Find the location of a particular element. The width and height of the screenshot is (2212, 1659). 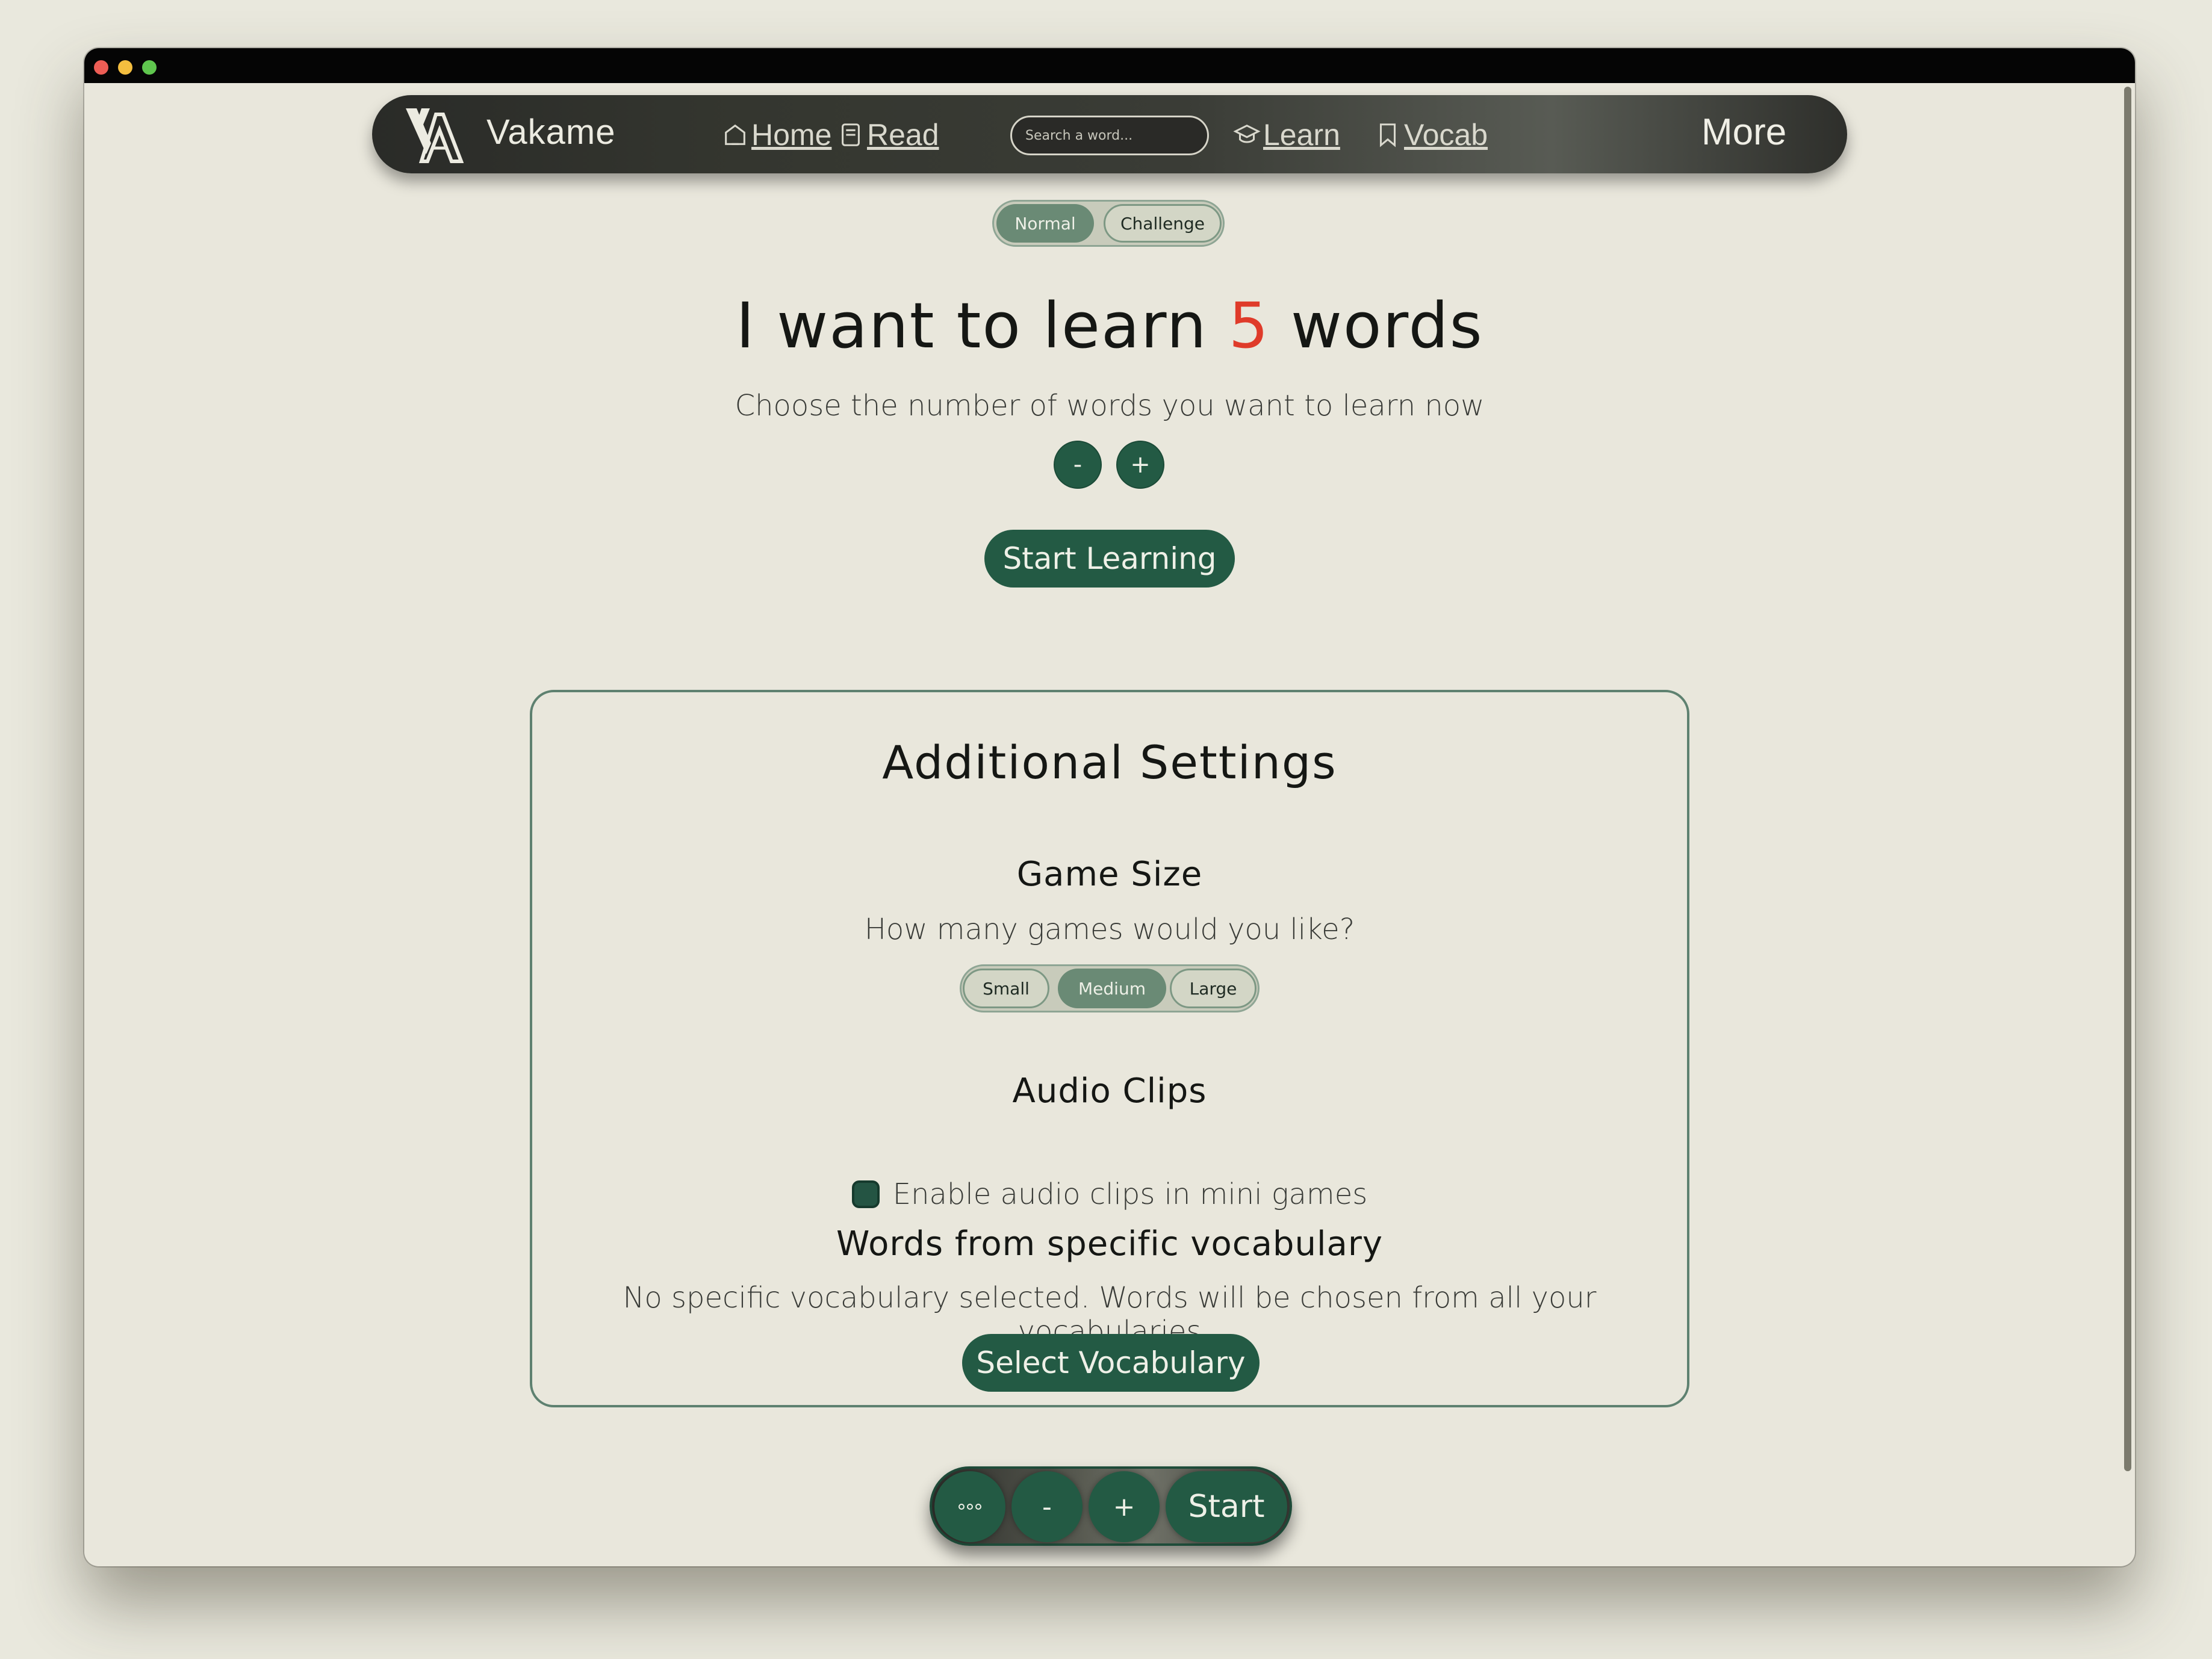

size-small-button: Small is located at coordinates (1006, 988).